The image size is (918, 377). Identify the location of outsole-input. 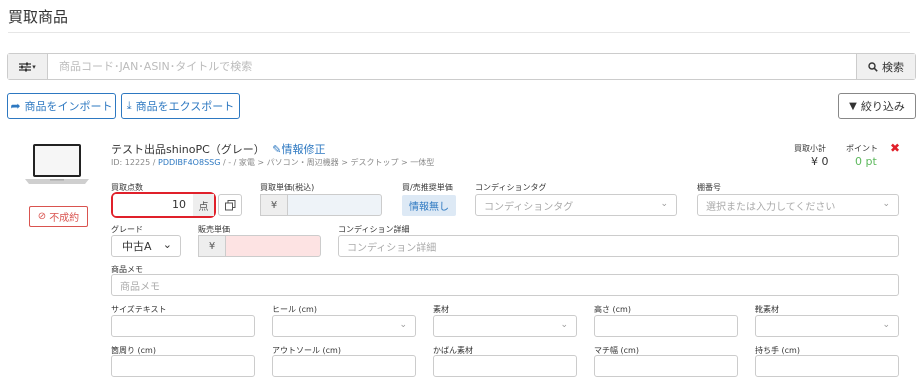
(344, 366).